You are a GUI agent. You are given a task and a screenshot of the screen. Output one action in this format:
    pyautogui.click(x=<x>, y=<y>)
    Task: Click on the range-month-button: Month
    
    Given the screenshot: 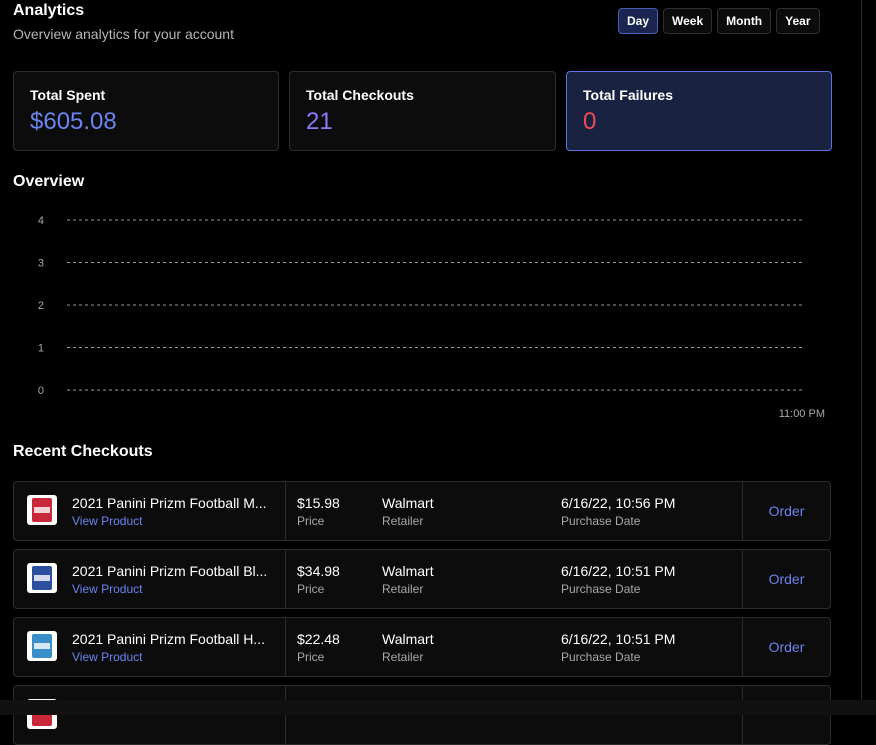 What is the action you would take?
    pyautogui.click(x=744, y=21)
    